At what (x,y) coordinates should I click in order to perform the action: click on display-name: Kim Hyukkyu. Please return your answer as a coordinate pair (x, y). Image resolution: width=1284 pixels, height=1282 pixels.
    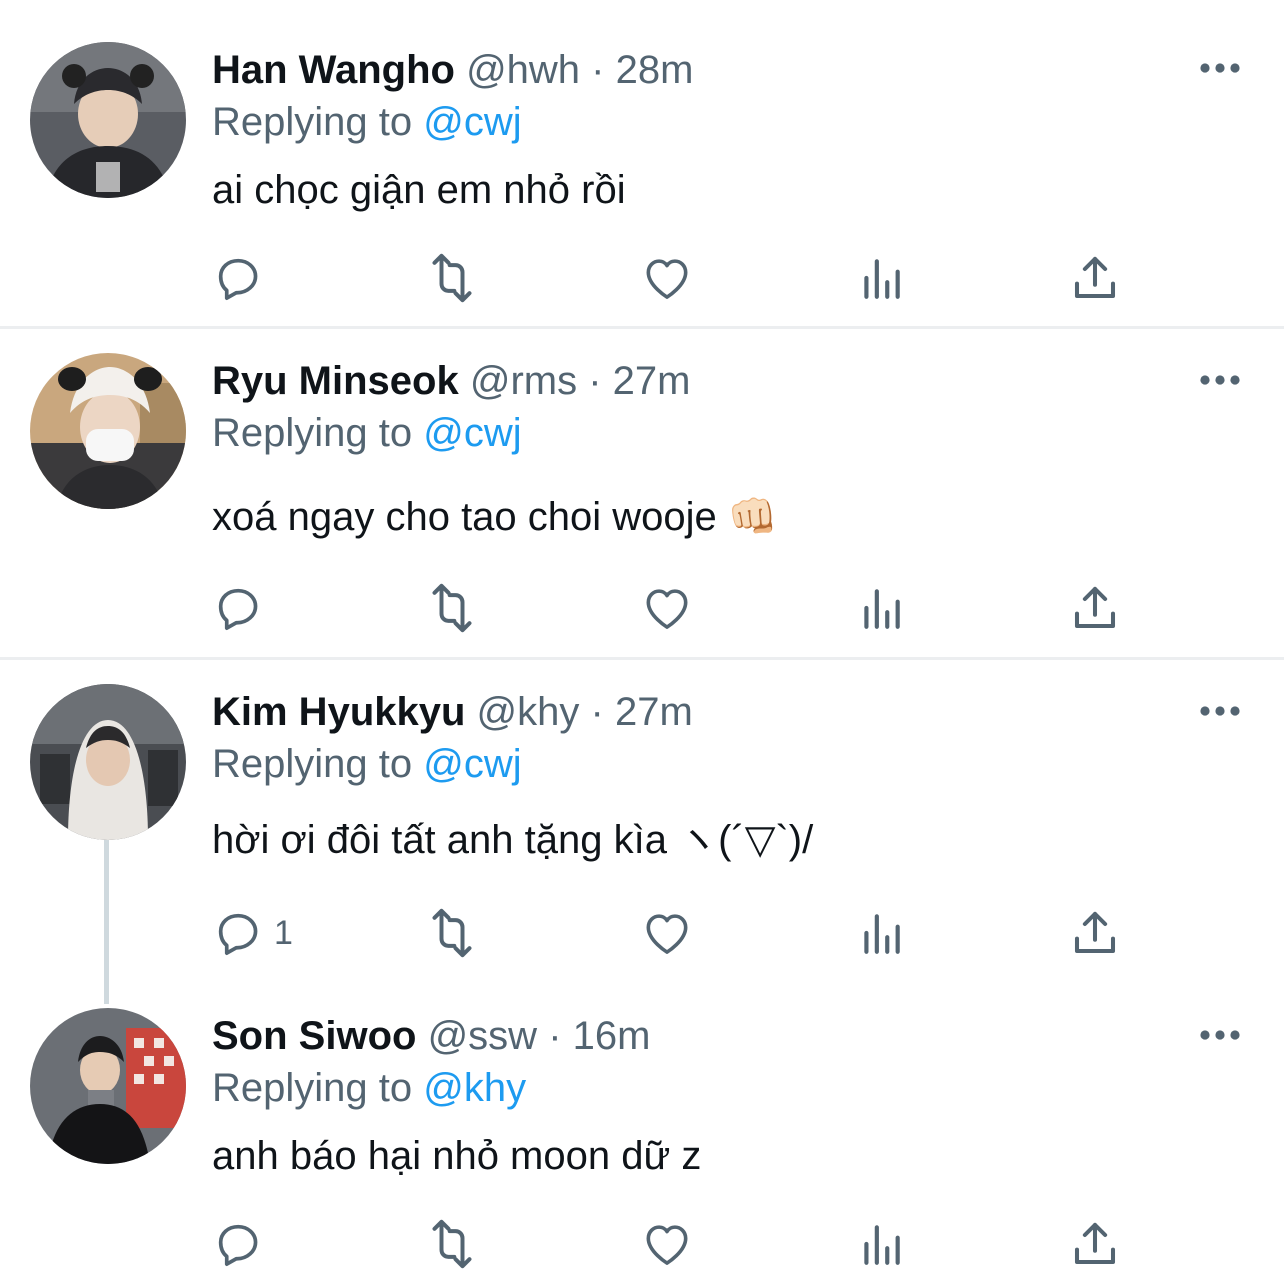
    Looking at the image, I should click on (338, 712).